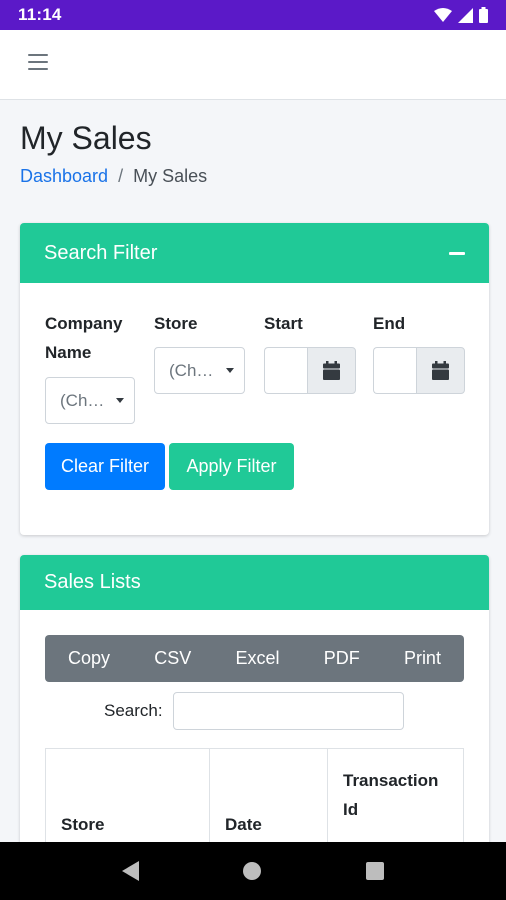 Image resolution: width=506 pixels, height=900 pixels. I want to click on sales-table: Store Date Transaction Id, so click(254, 801).